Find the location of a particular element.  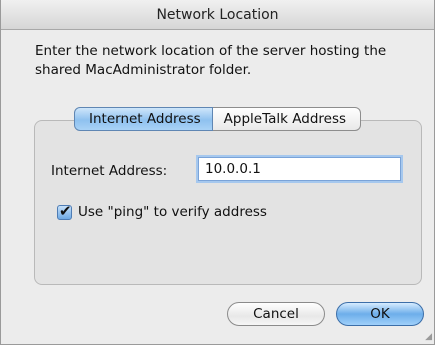

ok-button: OK is located at coordinates (380, 314).